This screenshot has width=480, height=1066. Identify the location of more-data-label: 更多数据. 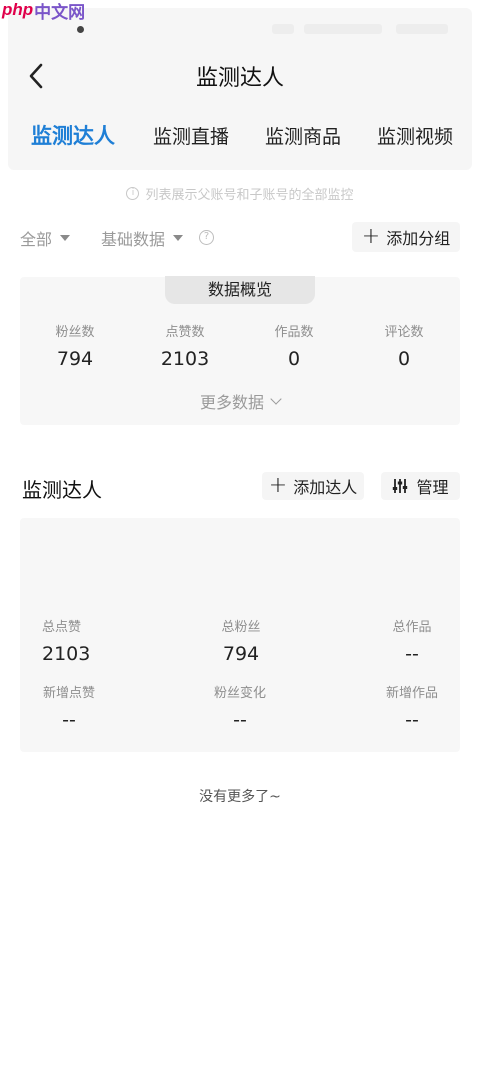
(231, 402).